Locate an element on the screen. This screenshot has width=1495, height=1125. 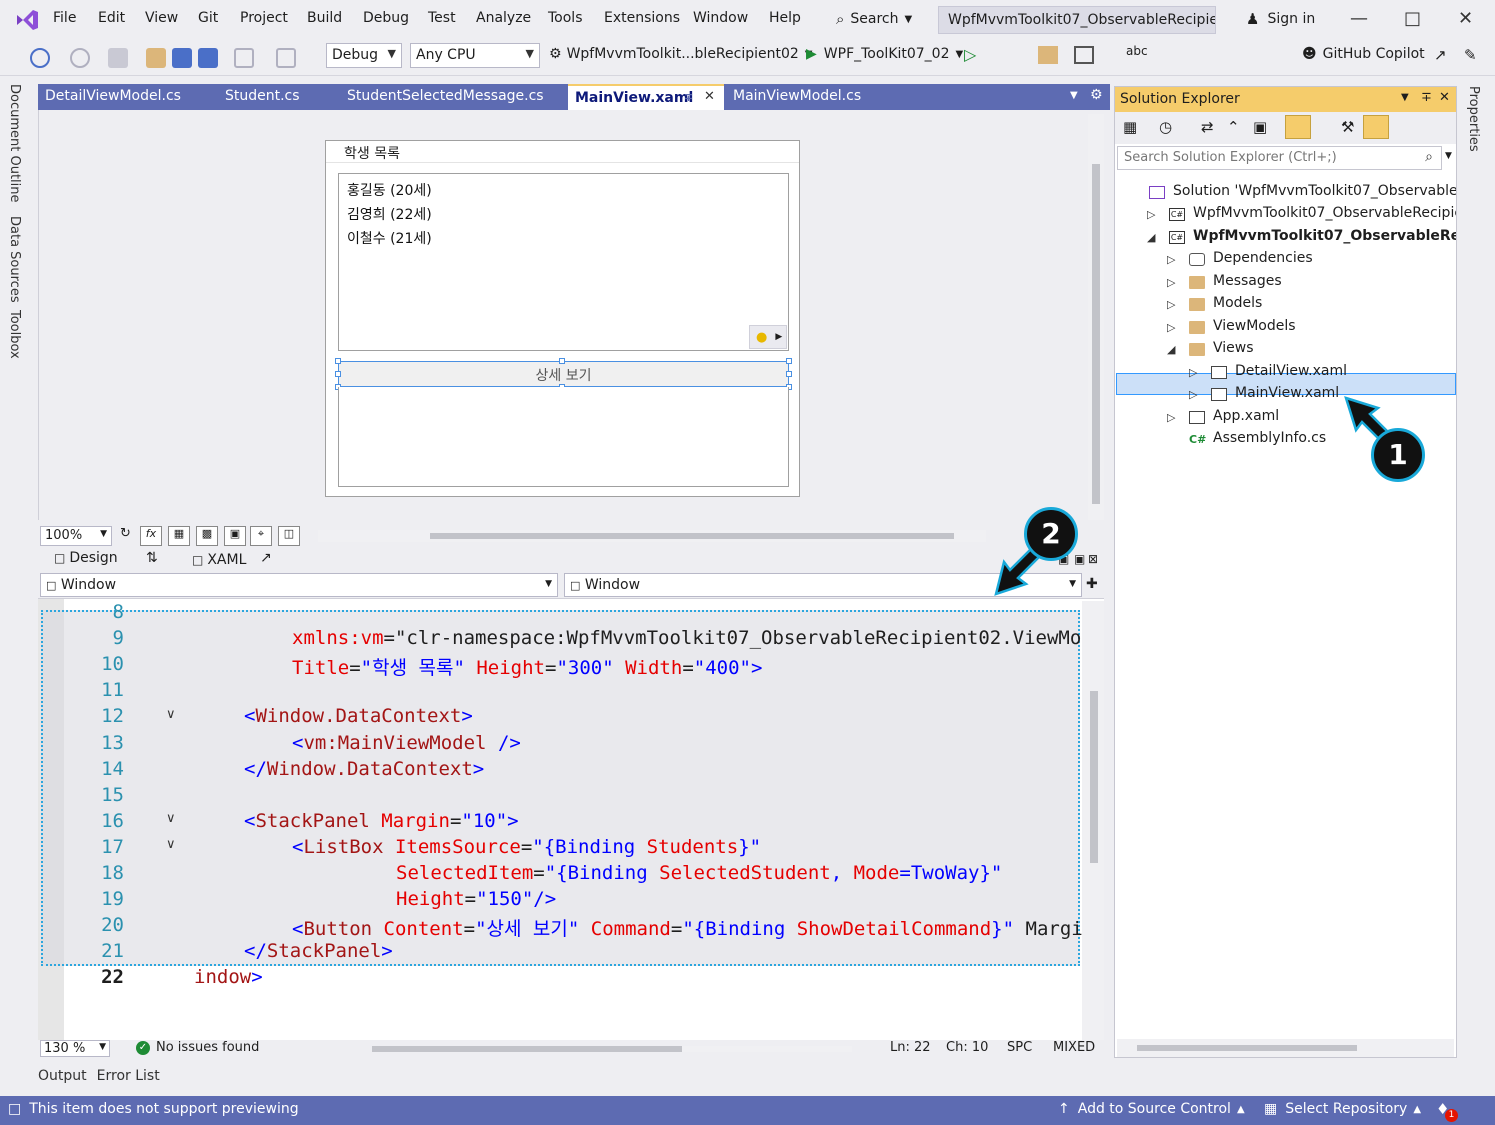
toolbox-tab: Toolbox is located at coordinates (14, 334).